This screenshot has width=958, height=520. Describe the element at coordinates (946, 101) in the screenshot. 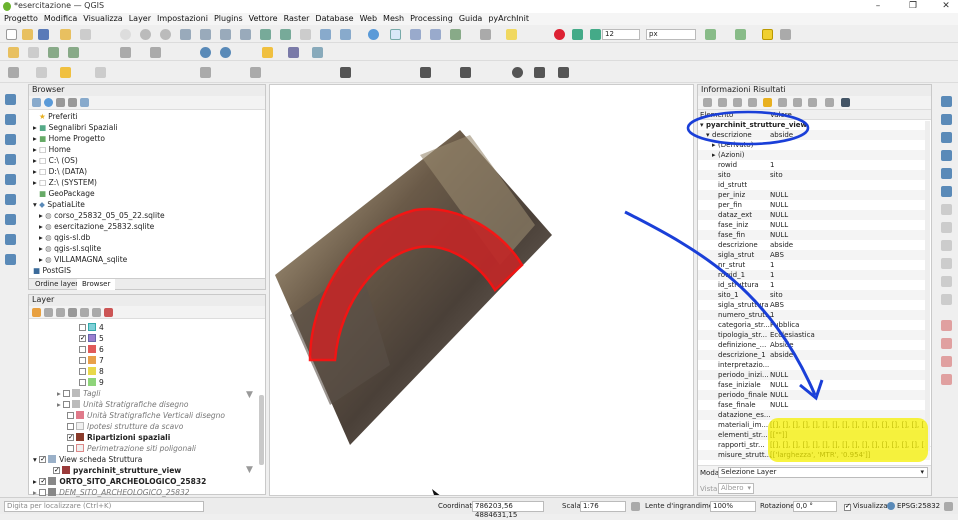

I see `digitize-icon` at that location.